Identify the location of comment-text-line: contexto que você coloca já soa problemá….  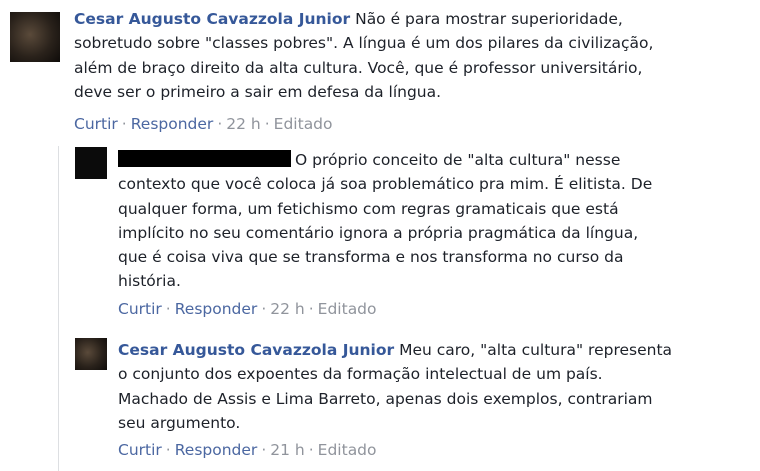
(385, 184).